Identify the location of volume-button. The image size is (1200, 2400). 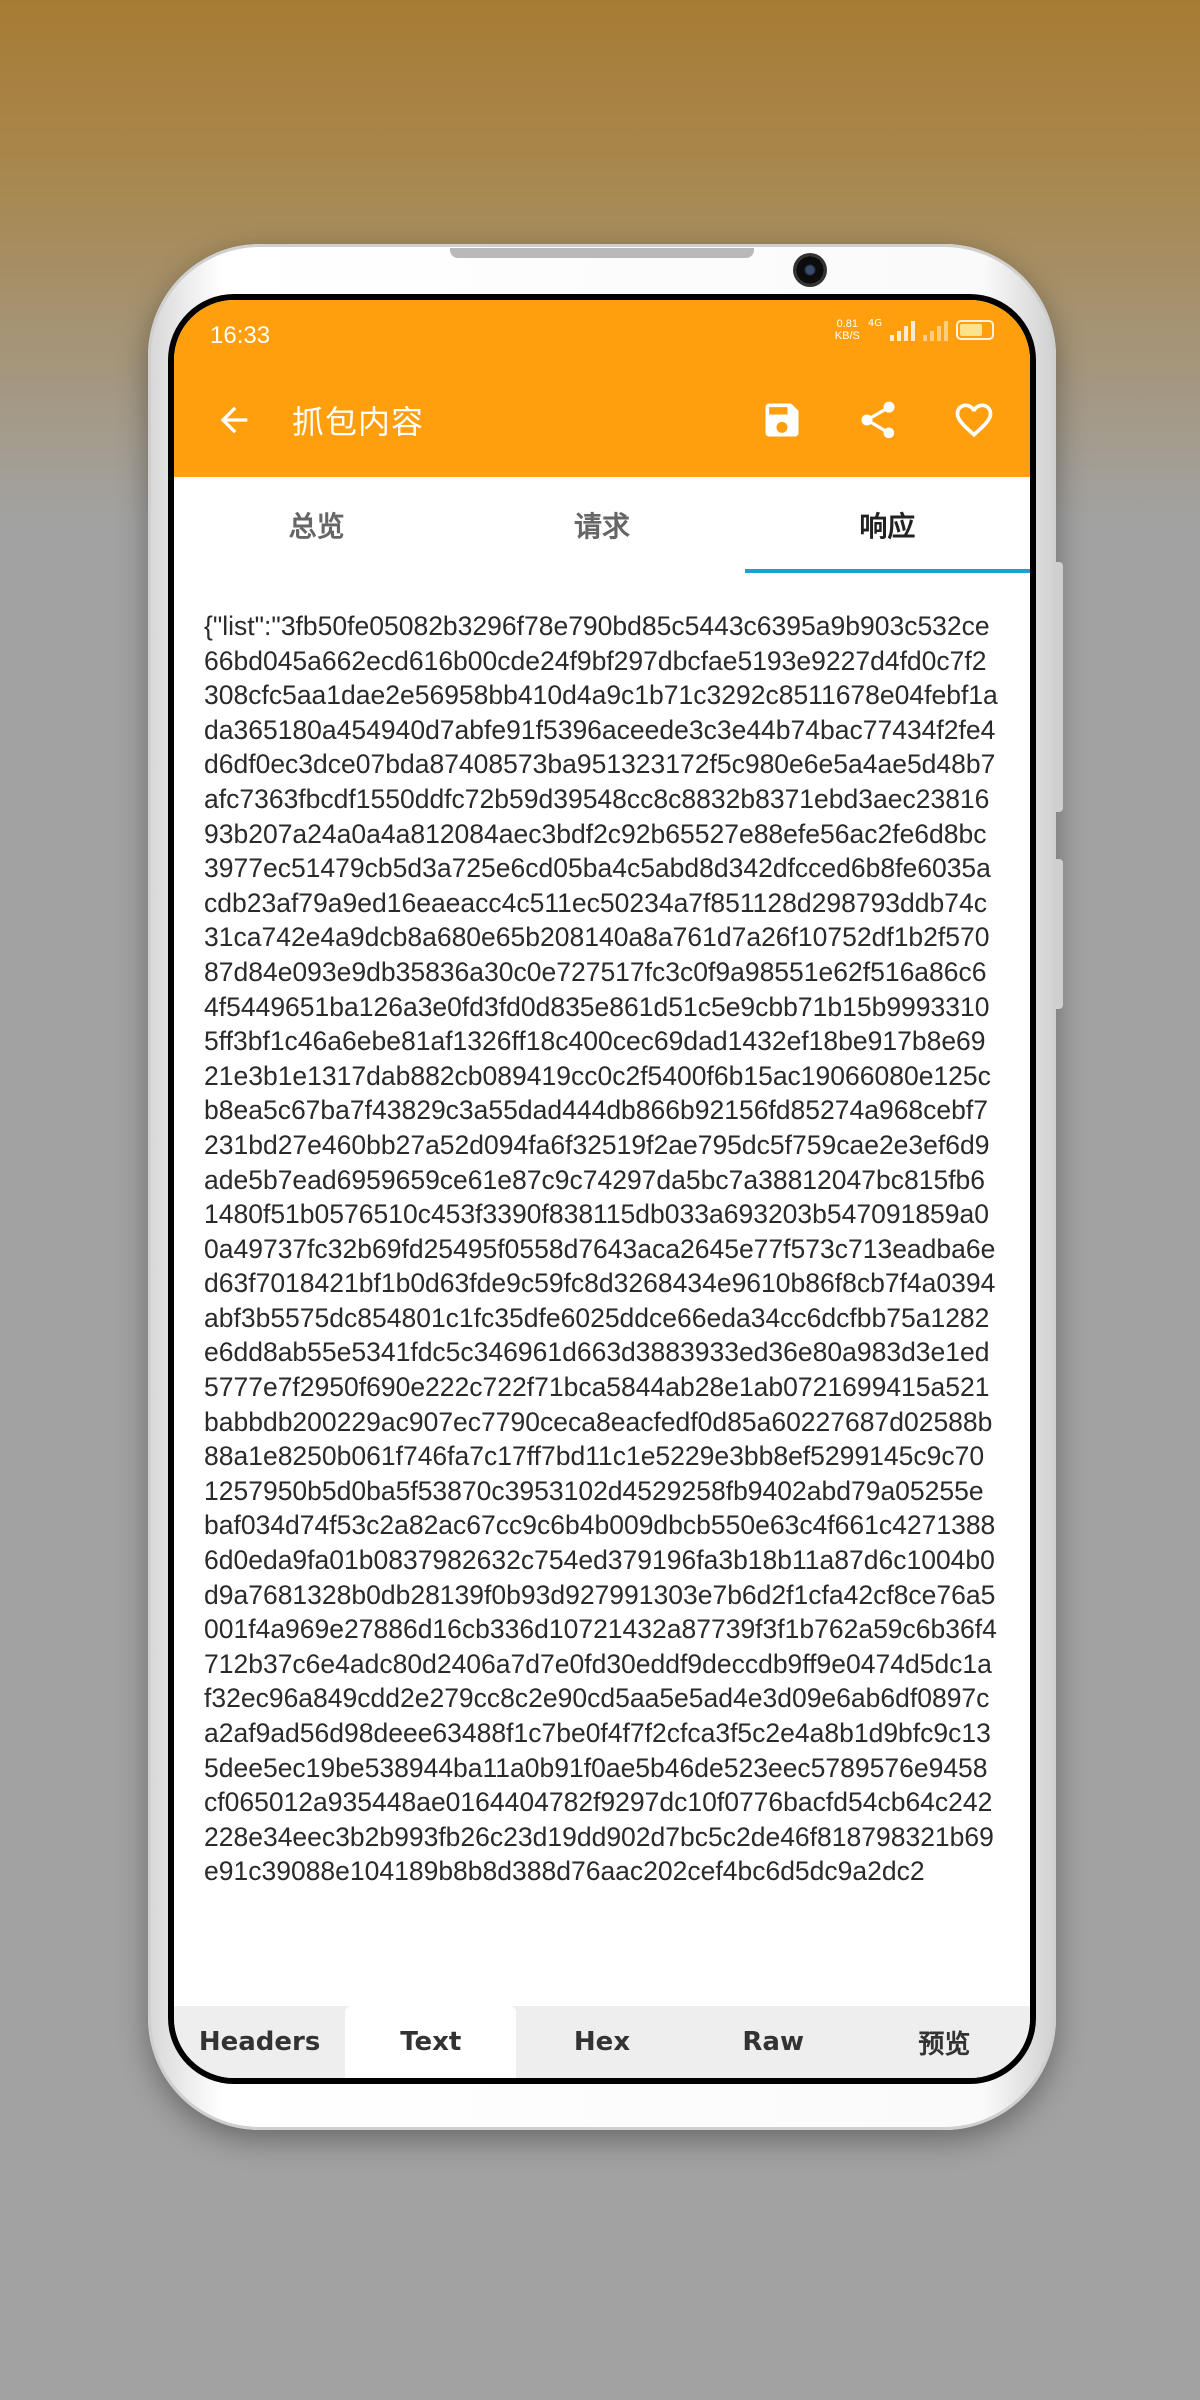
(1059, 687).